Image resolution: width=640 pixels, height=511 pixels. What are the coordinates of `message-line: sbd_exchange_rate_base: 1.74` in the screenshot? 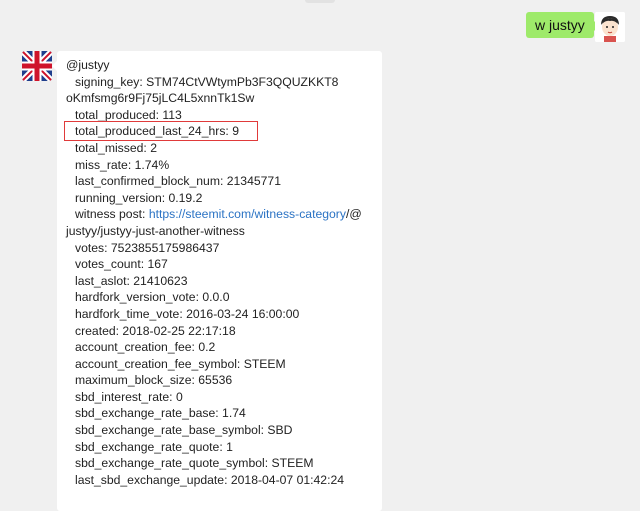 It's located at (160, 413).